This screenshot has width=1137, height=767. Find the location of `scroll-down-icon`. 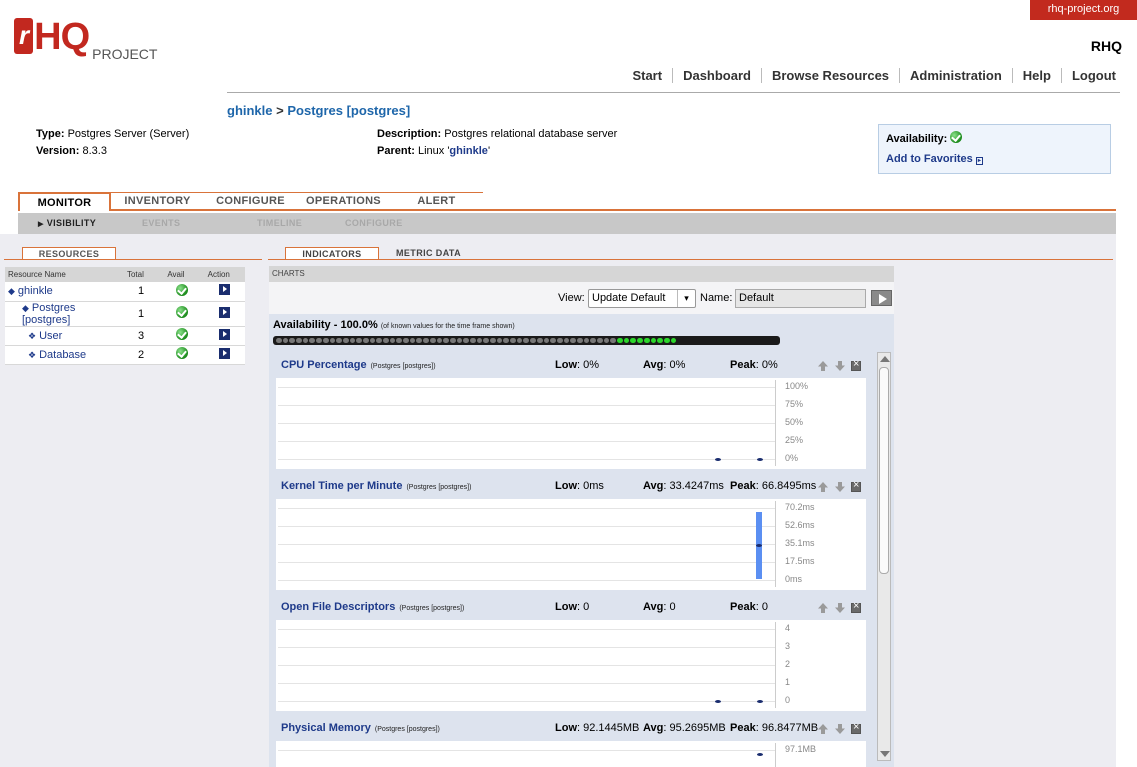

scroll-down-icon is located at coordinates (885, 754).